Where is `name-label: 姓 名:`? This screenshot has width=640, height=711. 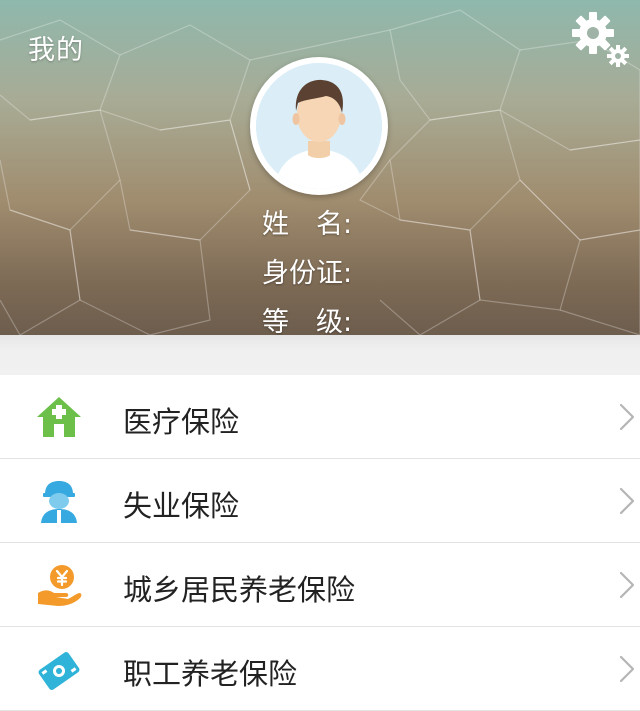 name-label: 姓 名: is located at coordinates (307, 224).